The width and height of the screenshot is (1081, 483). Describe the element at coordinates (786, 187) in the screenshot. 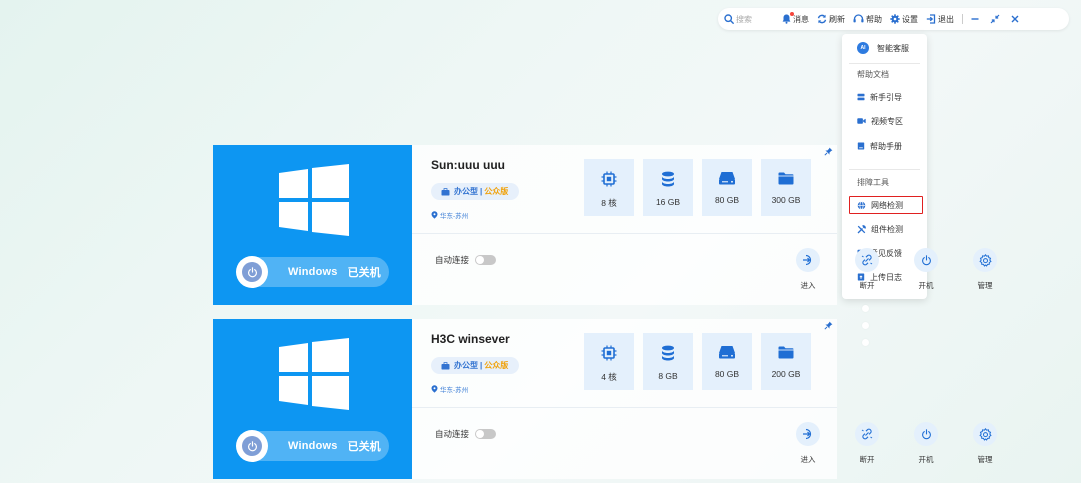

I see `spec-data-disk: 300 GB` at that location.